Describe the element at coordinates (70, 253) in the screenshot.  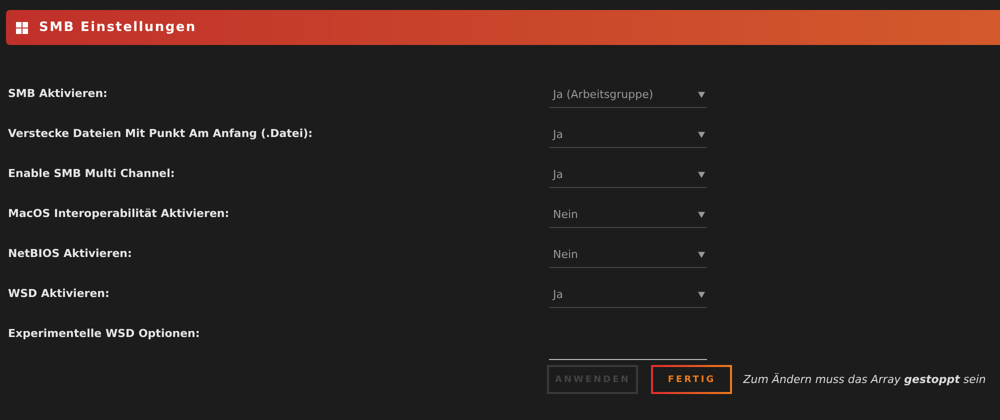
I see `setting-label: NetBIOS Aktivieren:` at that location.